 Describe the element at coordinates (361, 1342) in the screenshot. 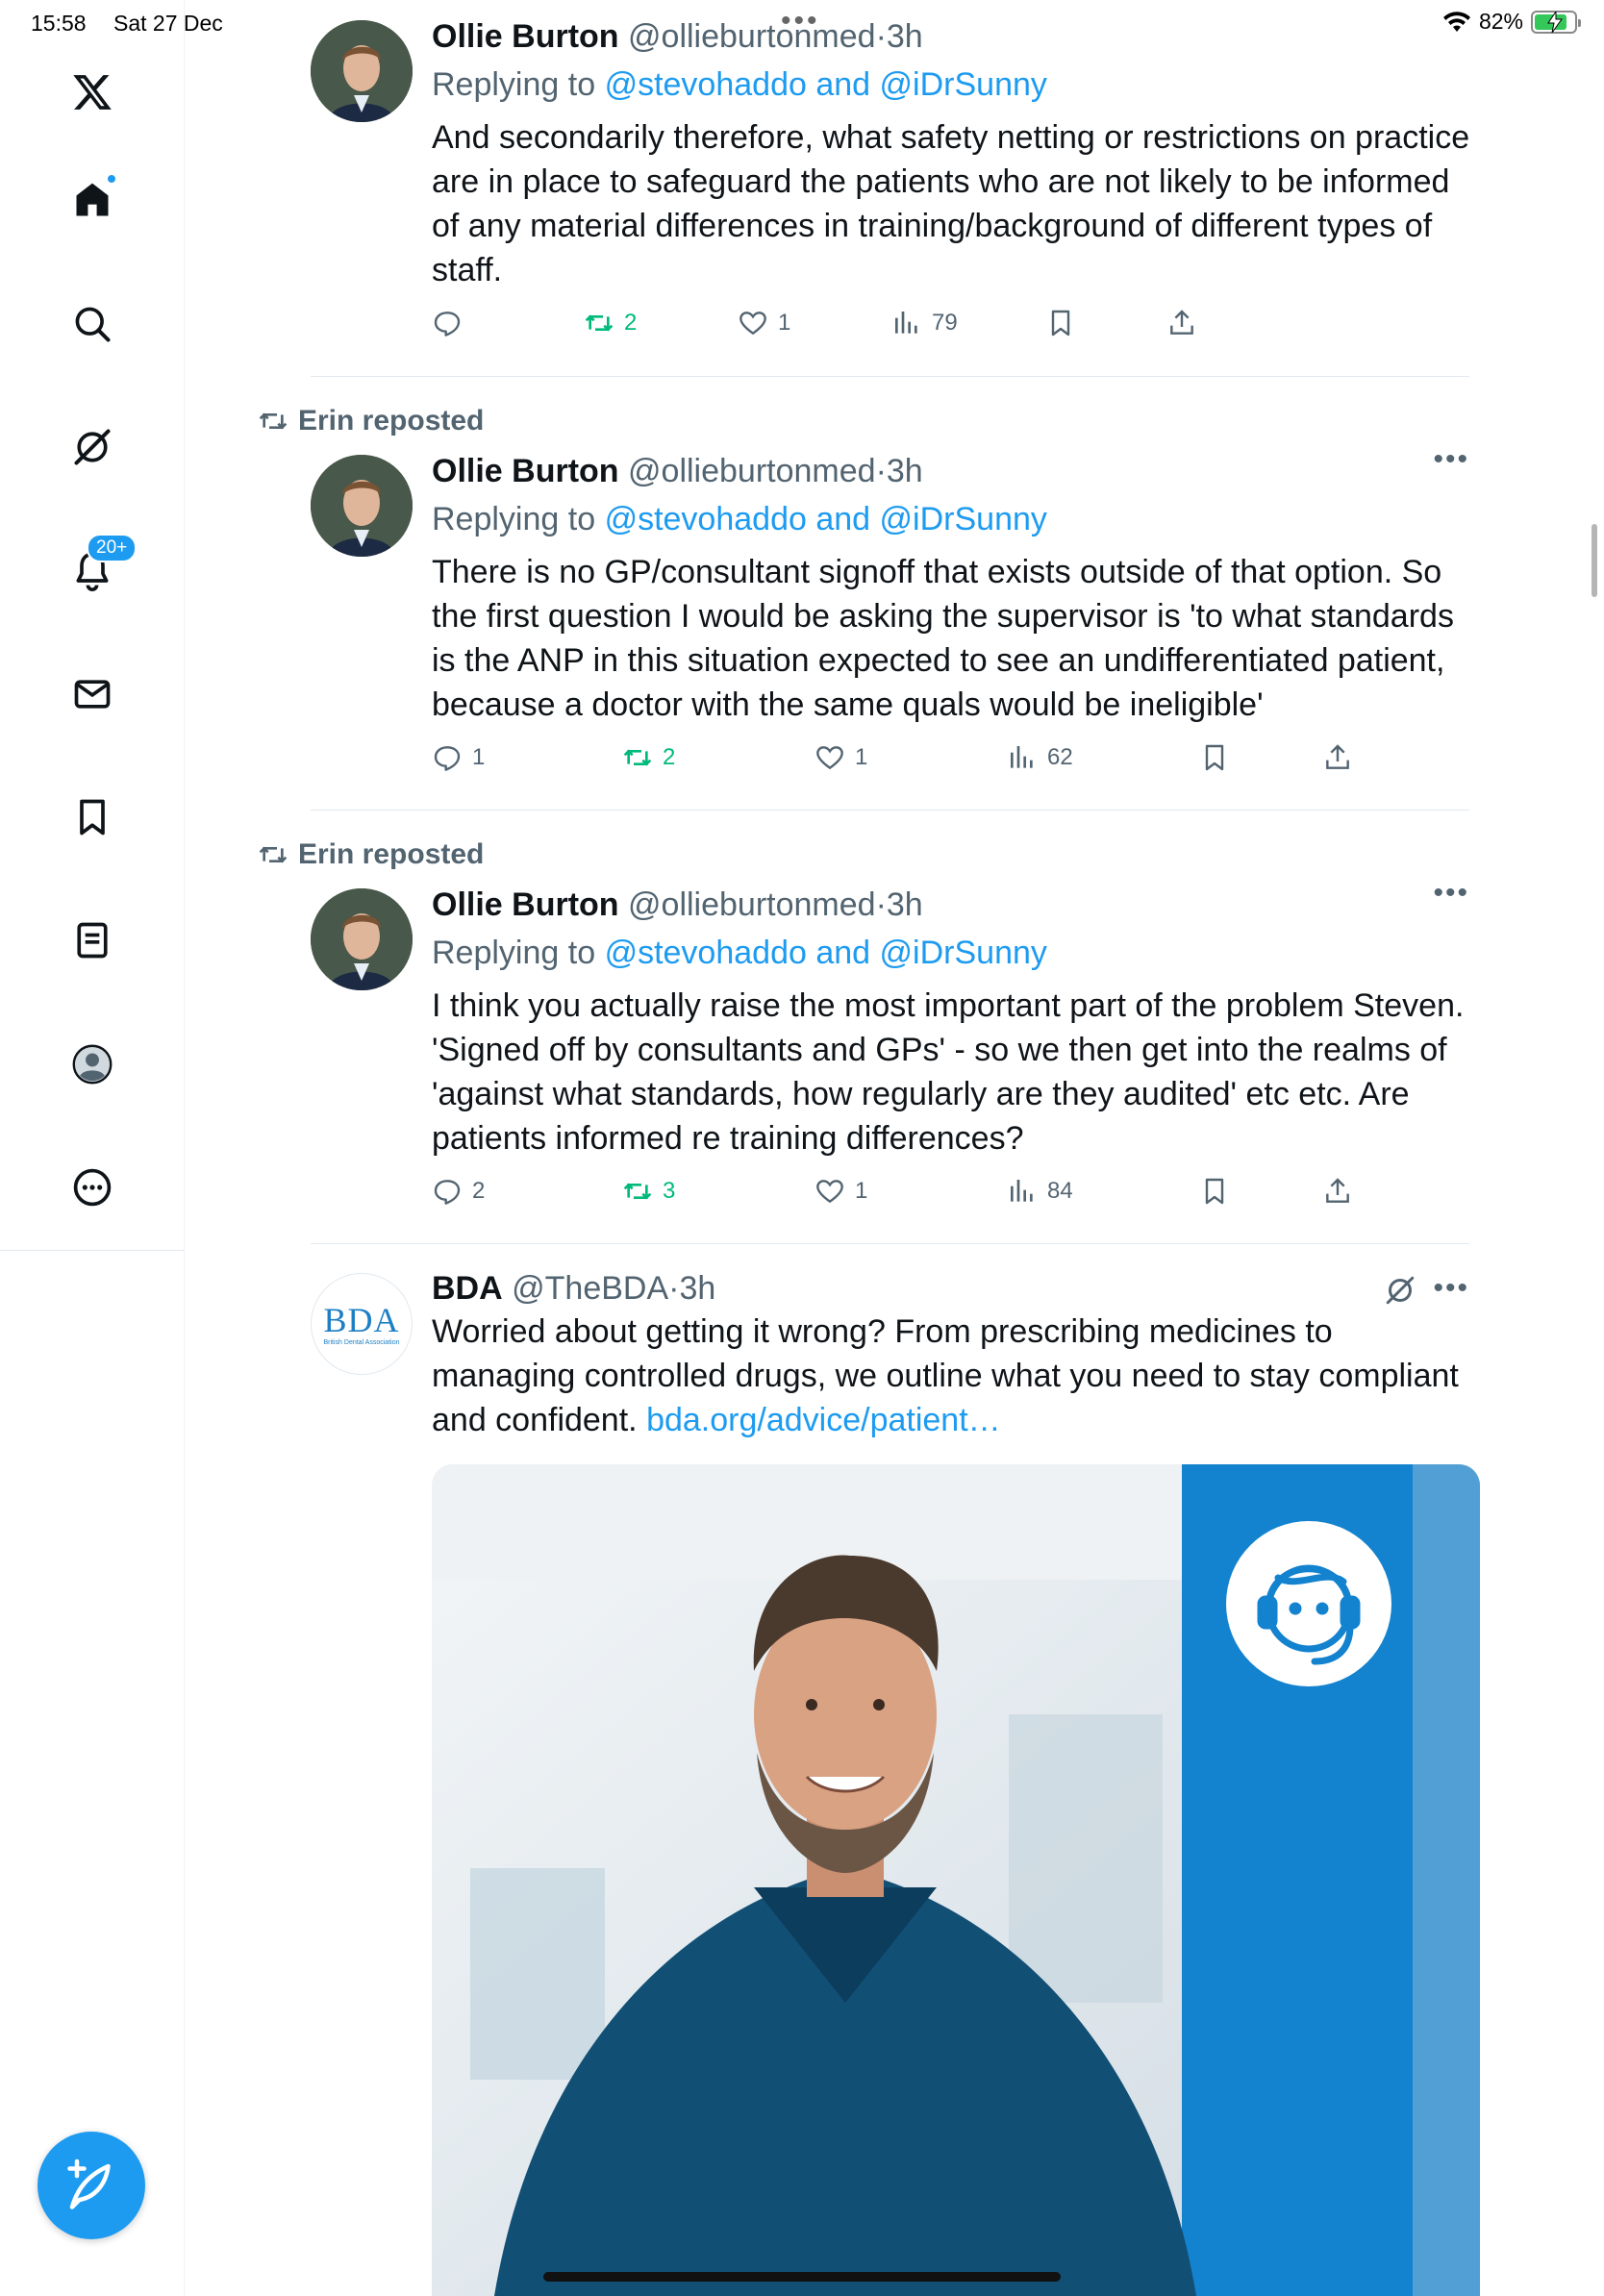

I see `bda-logo-subtitle: British Dental Association` at that location.